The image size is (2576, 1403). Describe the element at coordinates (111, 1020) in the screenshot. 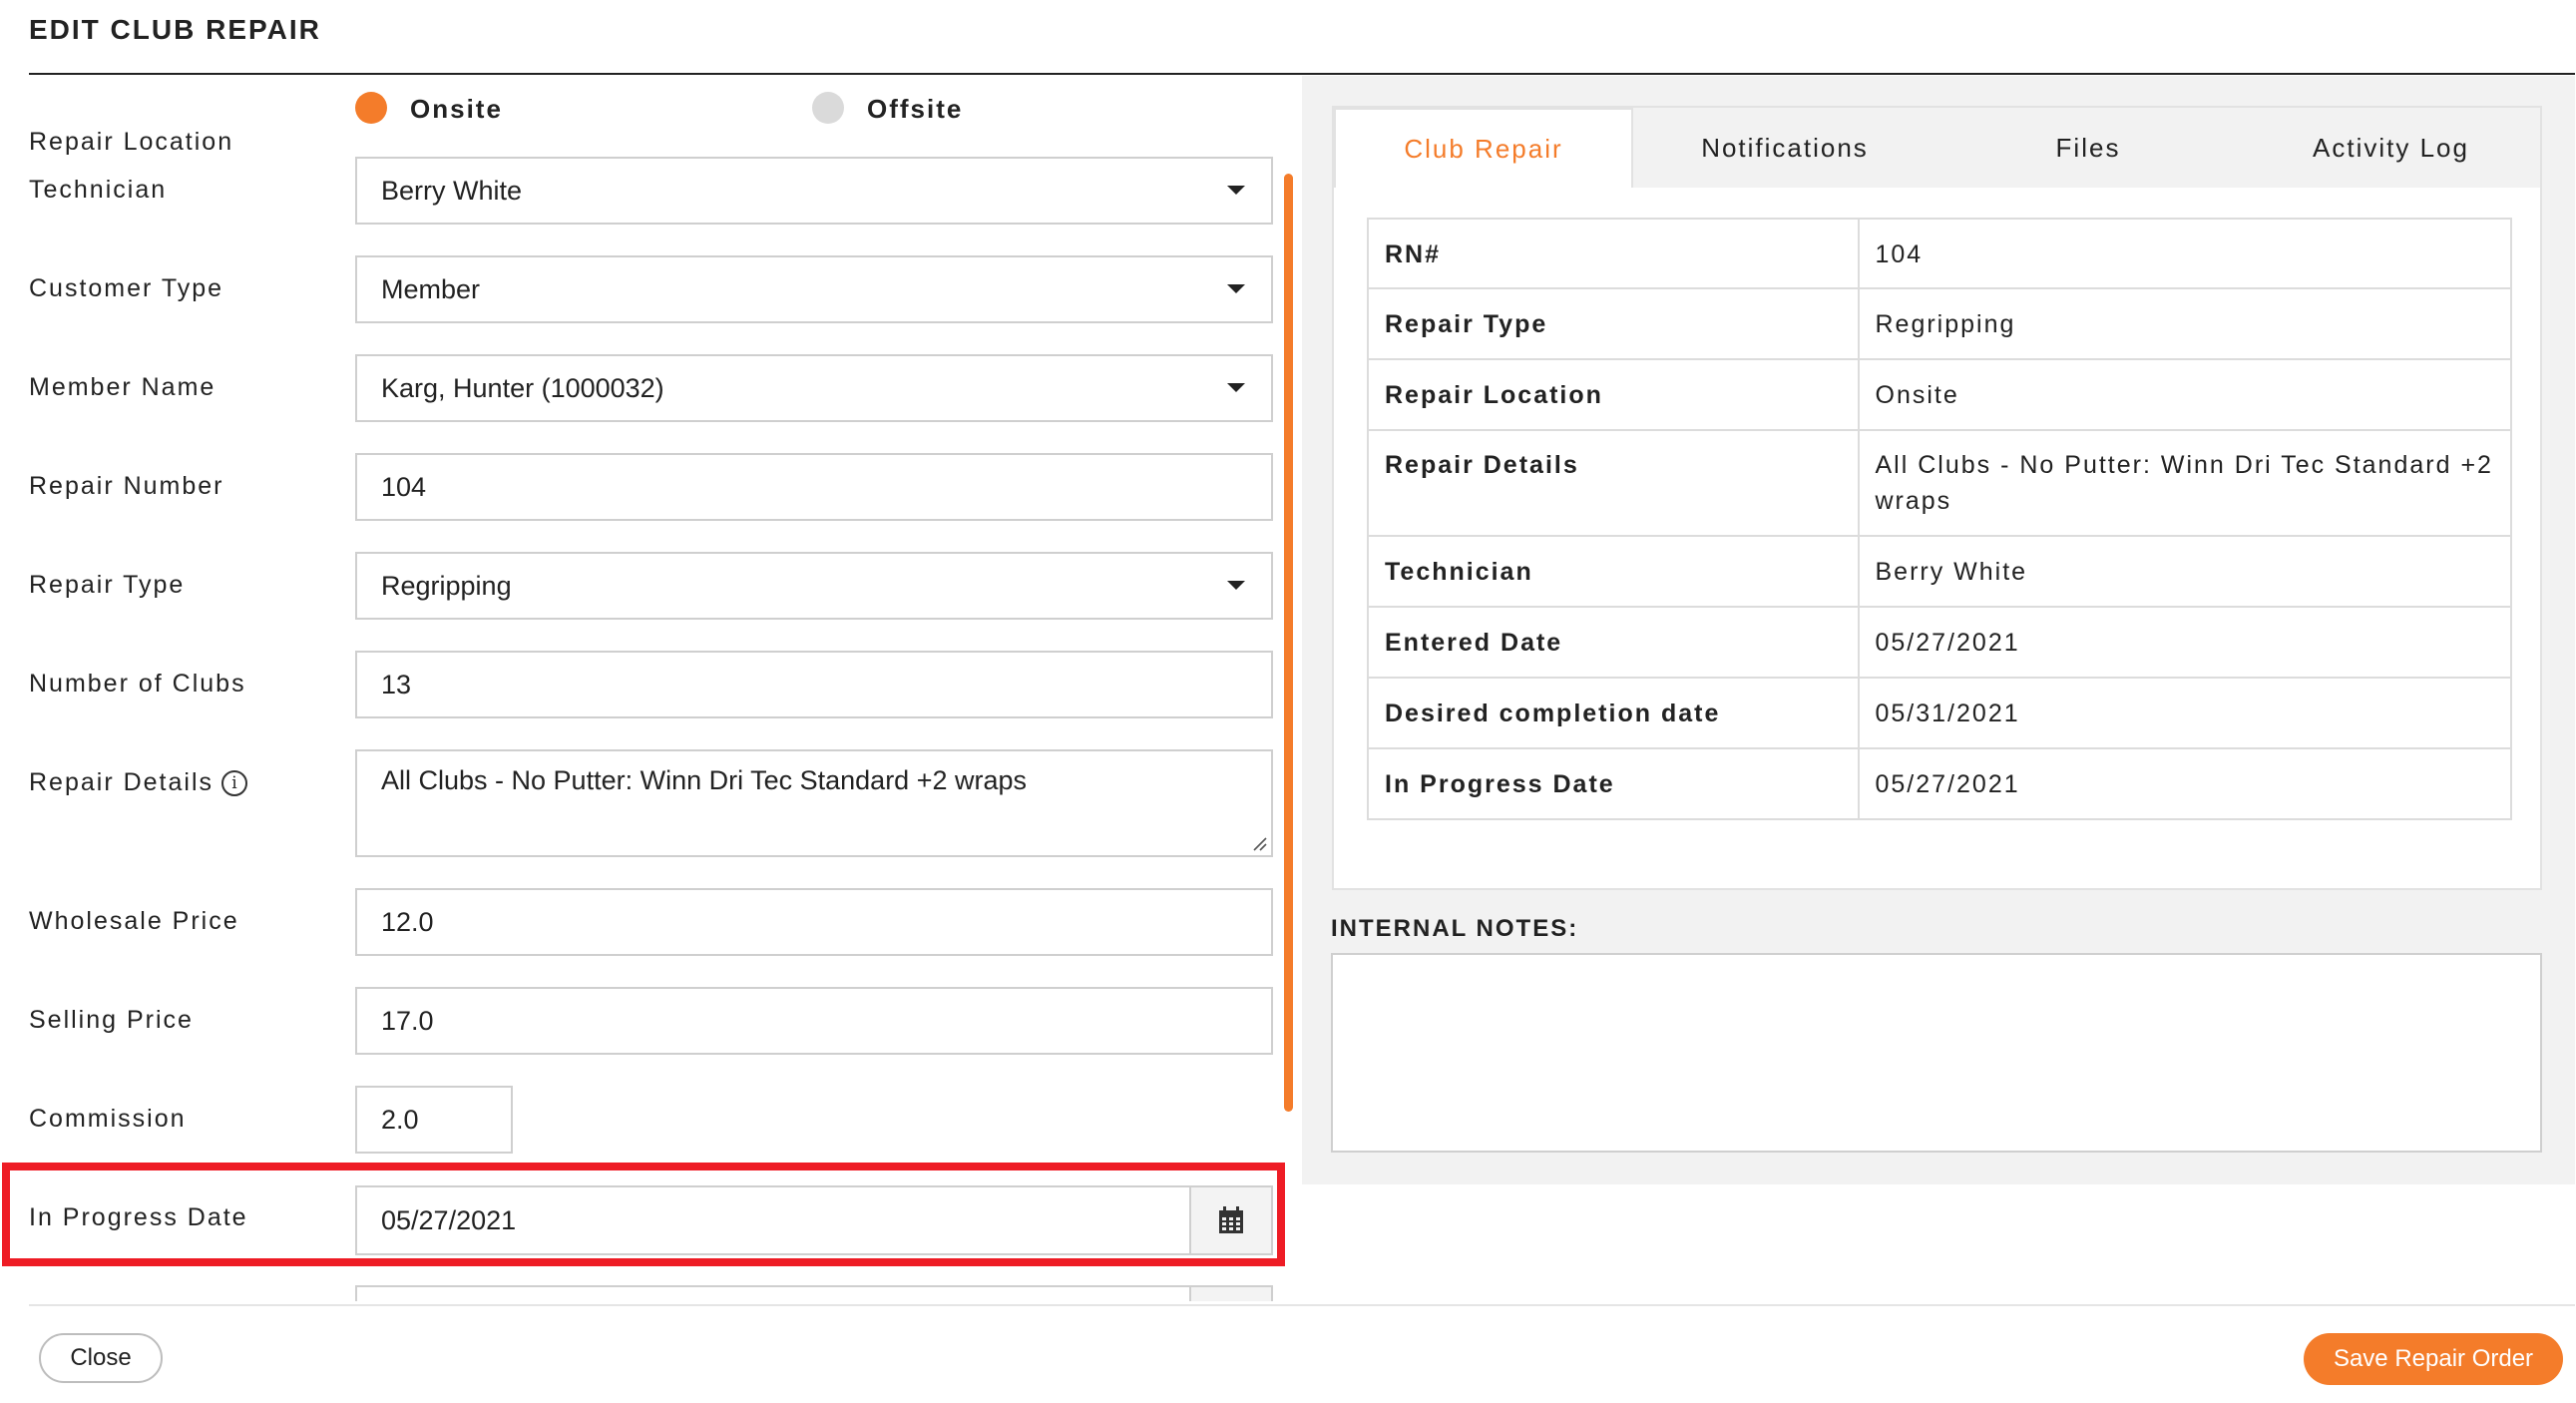

I see `selling-price-label: Selling Price` at that location.